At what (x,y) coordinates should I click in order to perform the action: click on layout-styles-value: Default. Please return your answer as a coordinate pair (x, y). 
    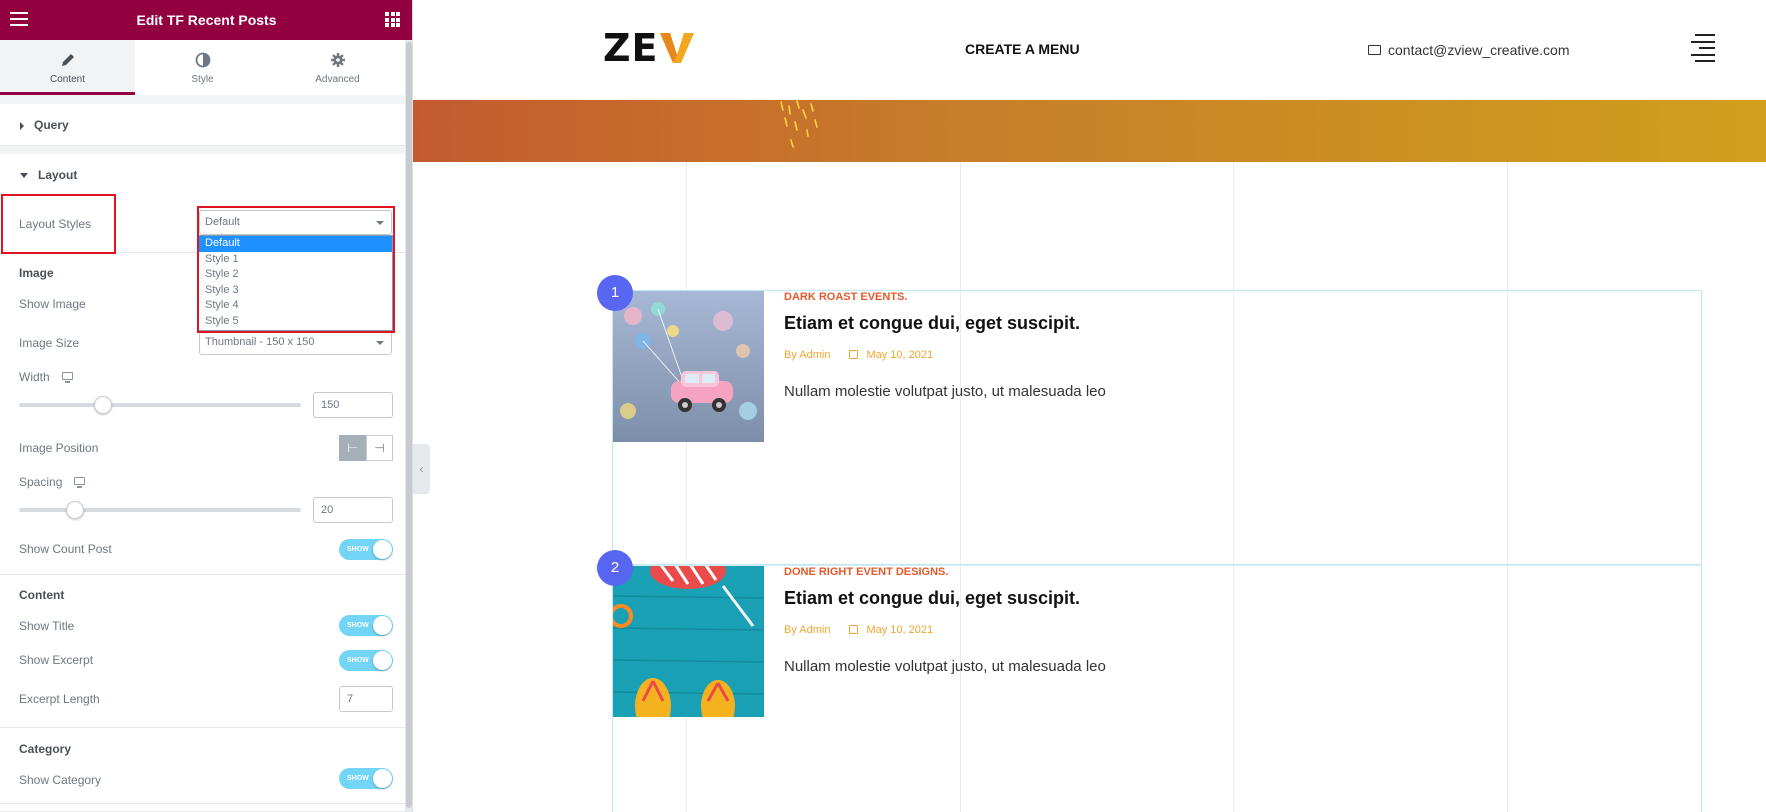
    Looking at the image, I should click on (222, 222).